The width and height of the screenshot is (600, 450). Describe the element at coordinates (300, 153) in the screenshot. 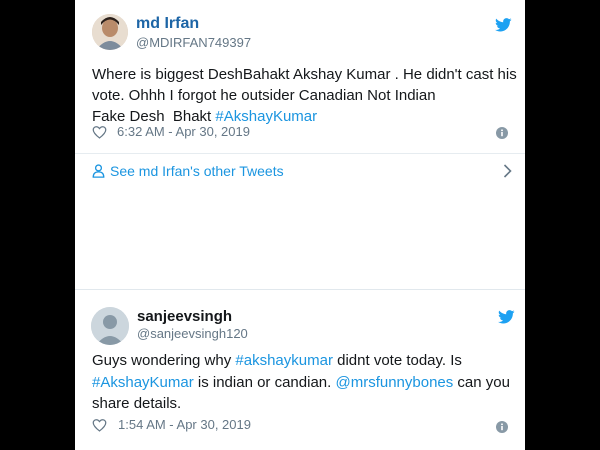

I see `divider` at that location.